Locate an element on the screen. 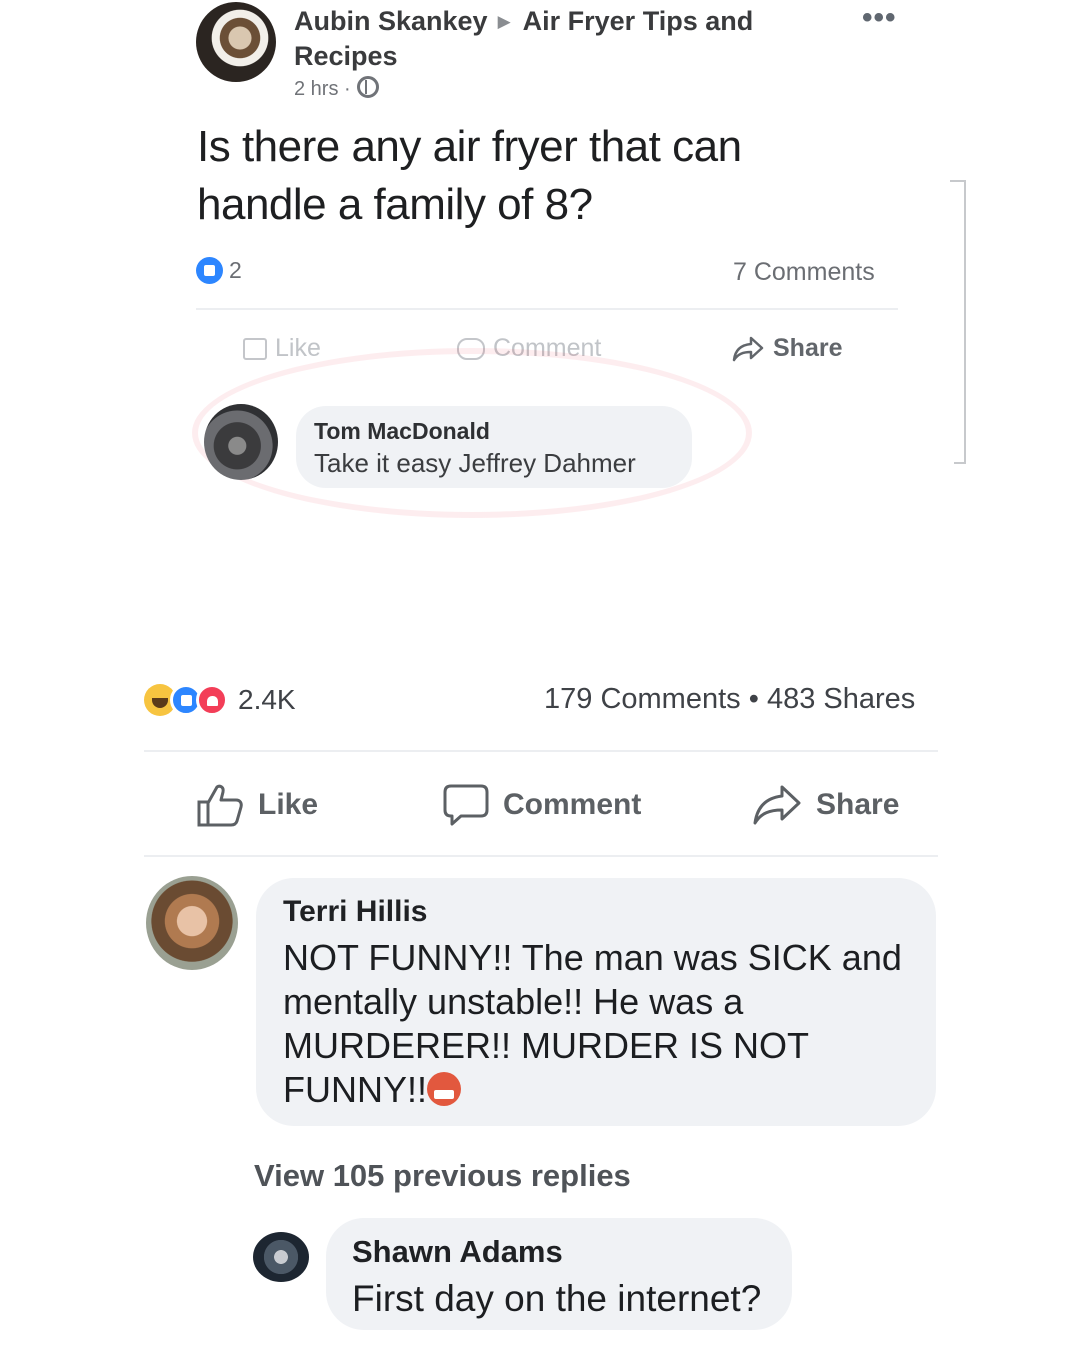  comment-button: Comment is located at coordinates (542, 805).